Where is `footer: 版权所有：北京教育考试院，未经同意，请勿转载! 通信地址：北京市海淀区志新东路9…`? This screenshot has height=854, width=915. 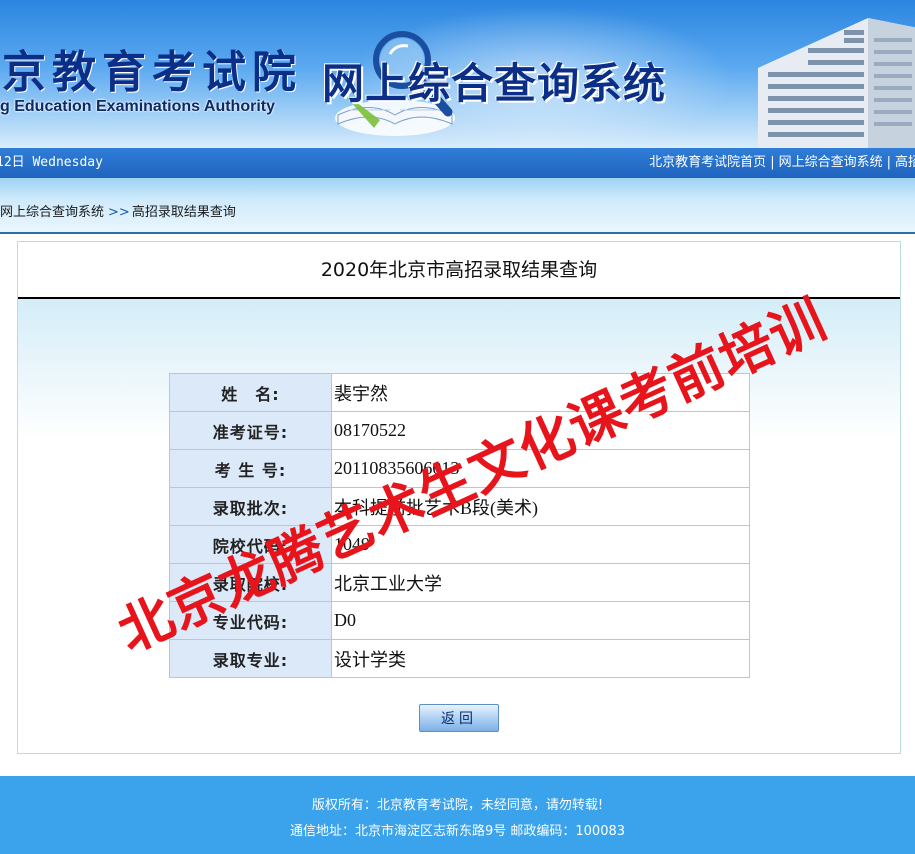
footer: 版权所有：北京教育考试院，未经同意，请勿转载! 通信地址：北京市海淀区志新东路9… is located at coordinates (457, 815).